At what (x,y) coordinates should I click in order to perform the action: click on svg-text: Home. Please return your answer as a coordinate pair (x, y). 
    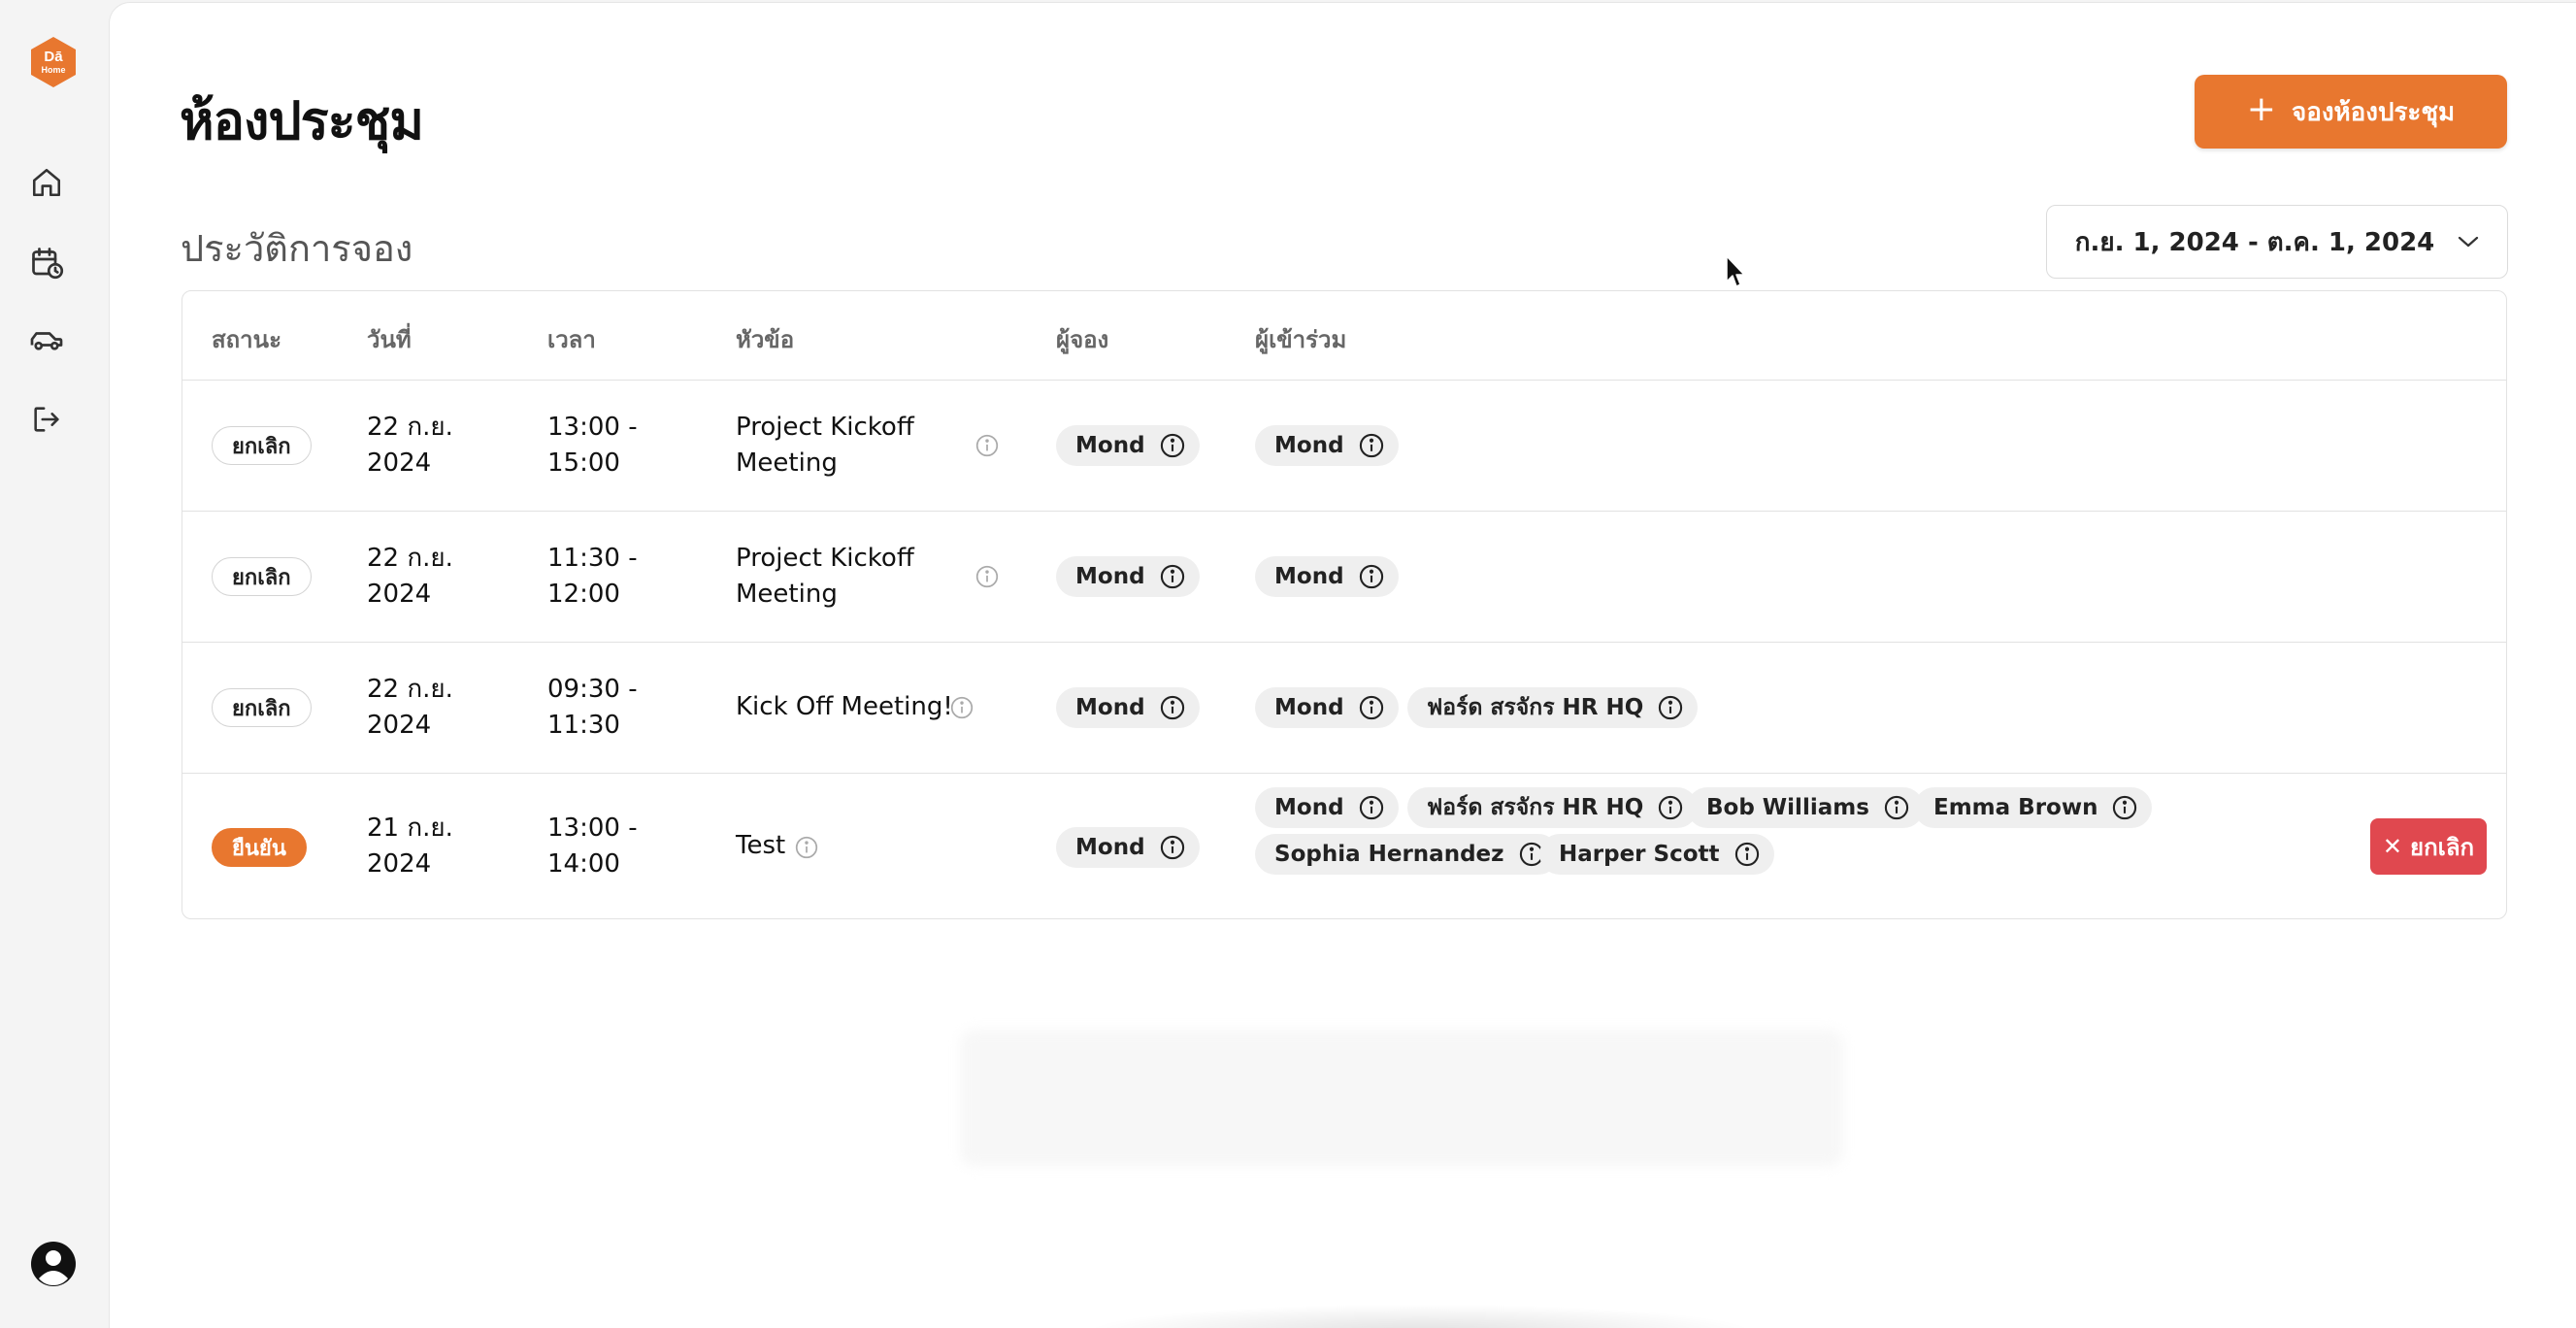
    Looking at the image, I should click on (53, 70).